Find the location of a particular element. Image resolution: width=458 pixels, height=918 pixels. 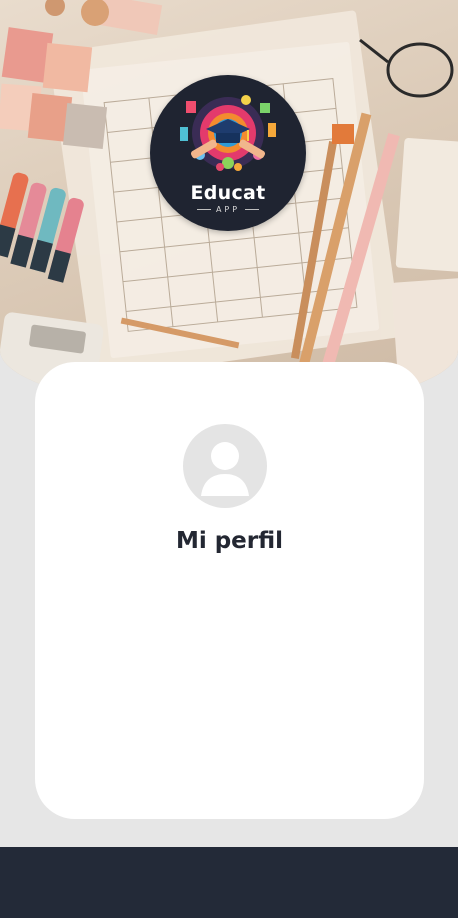

user-avatar-icon is located at coordinates (225, 466).